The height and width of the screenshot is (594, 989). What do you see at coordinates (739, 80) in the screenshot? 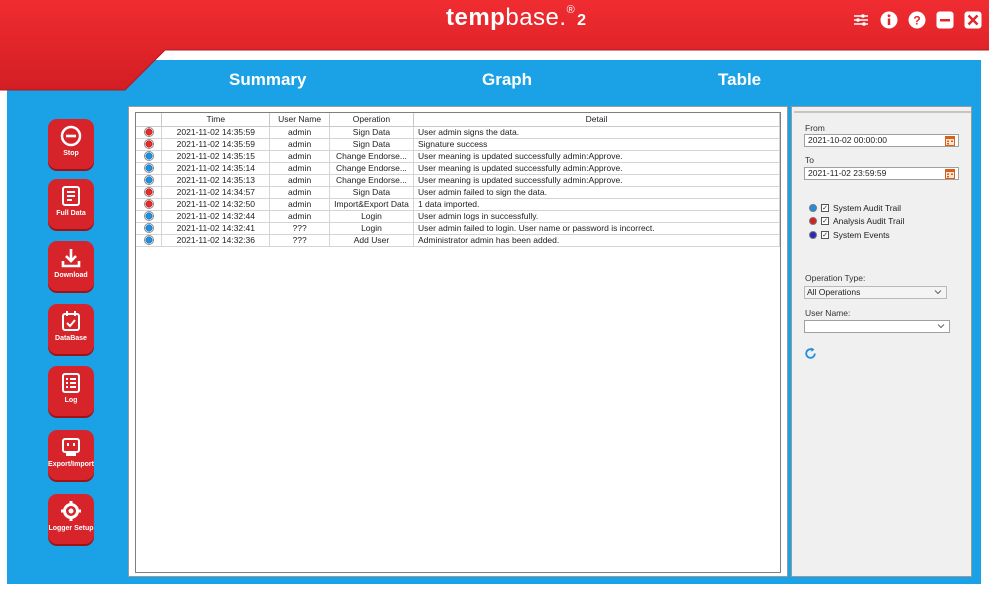
I see `tab-table: Table` at bounding box center [739, 80].